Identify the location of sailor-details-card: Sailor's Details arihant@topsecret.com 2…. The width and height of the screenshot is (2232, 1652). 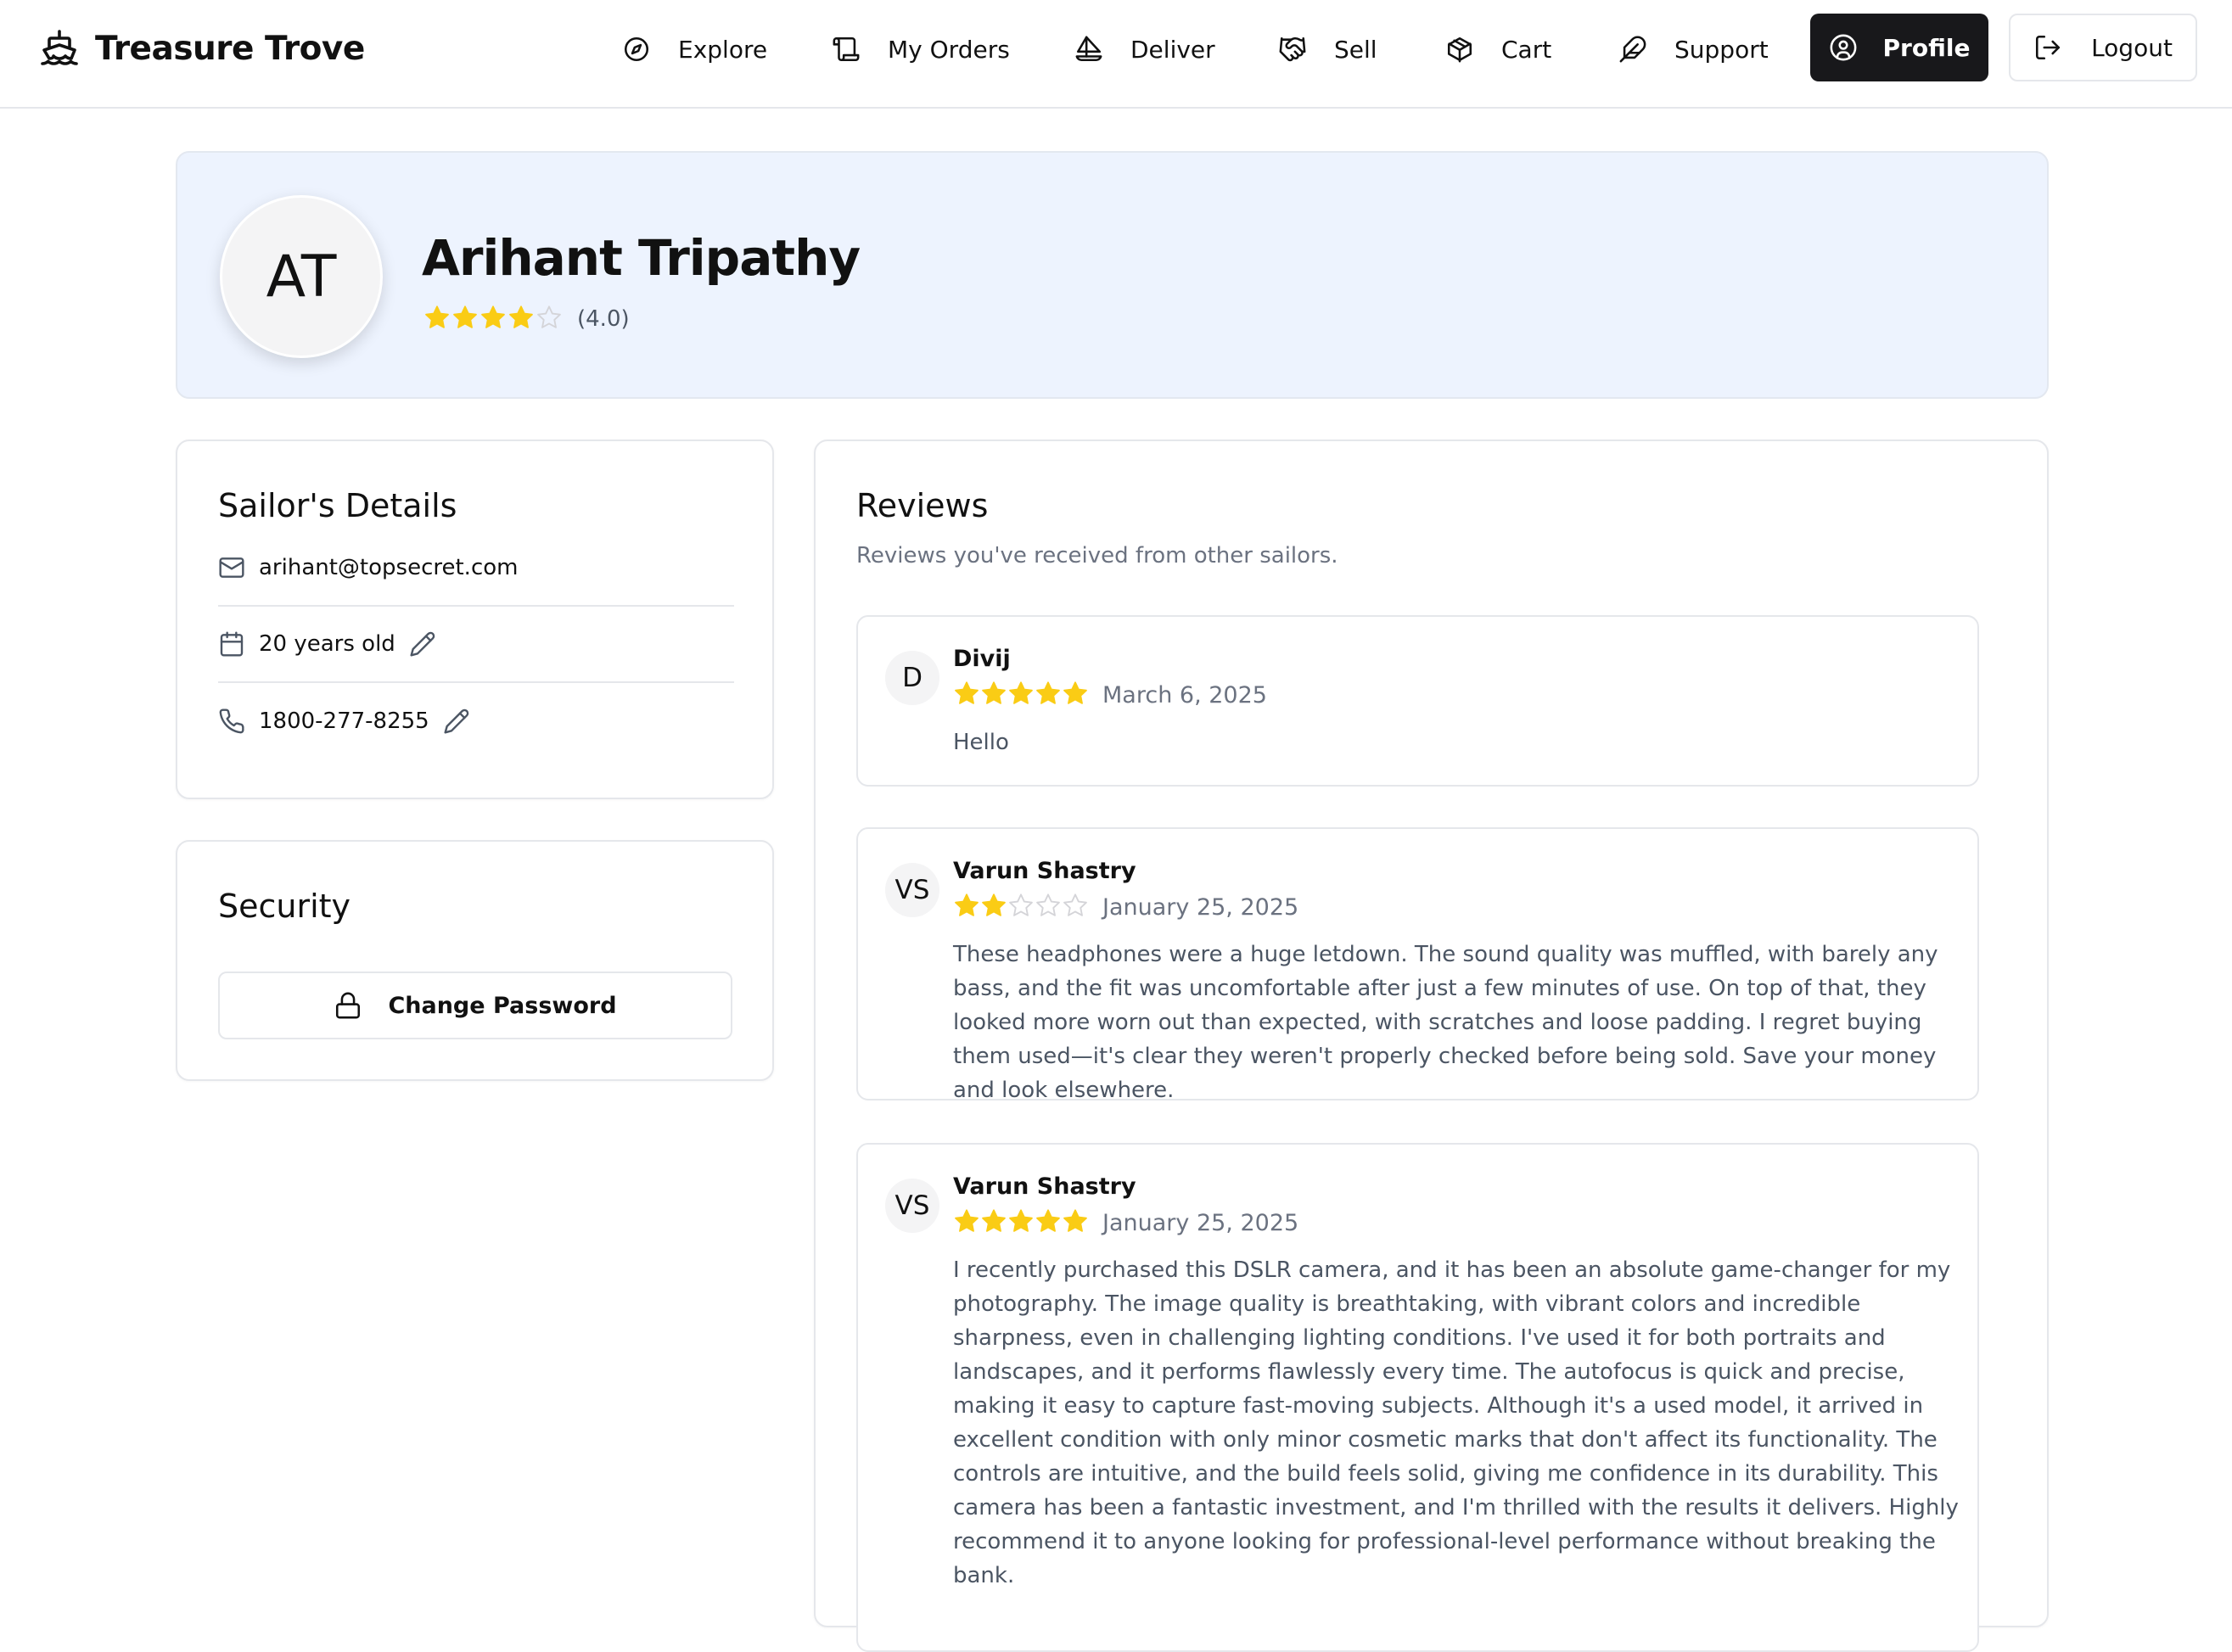
(475, 619).